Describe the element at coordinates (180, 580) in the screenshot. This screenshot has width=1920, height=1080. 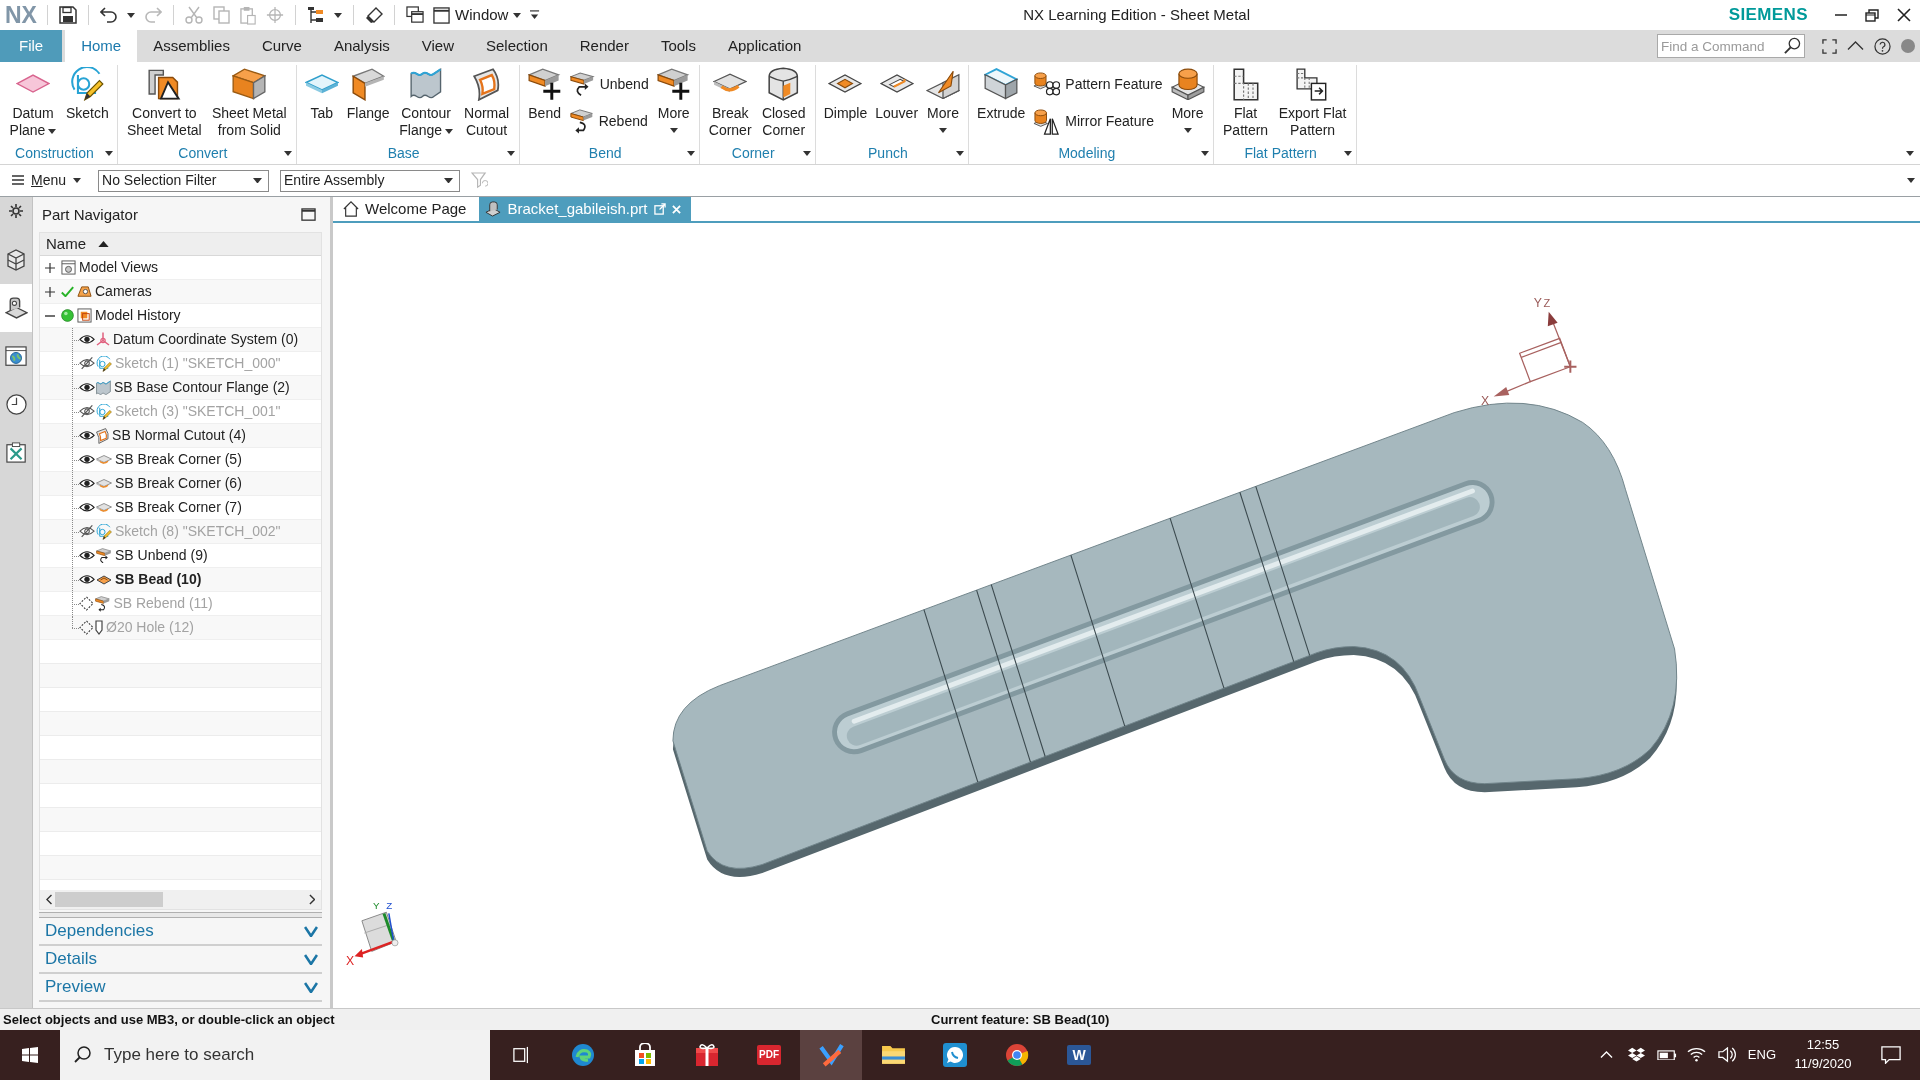
I see `tree-item: SB Bead (10)` at that location.